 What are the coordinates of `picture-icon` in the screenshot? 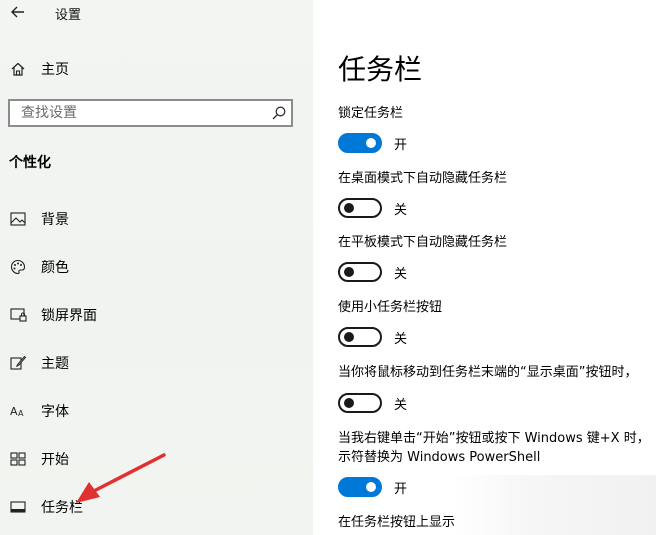 It's located at (18, 219).